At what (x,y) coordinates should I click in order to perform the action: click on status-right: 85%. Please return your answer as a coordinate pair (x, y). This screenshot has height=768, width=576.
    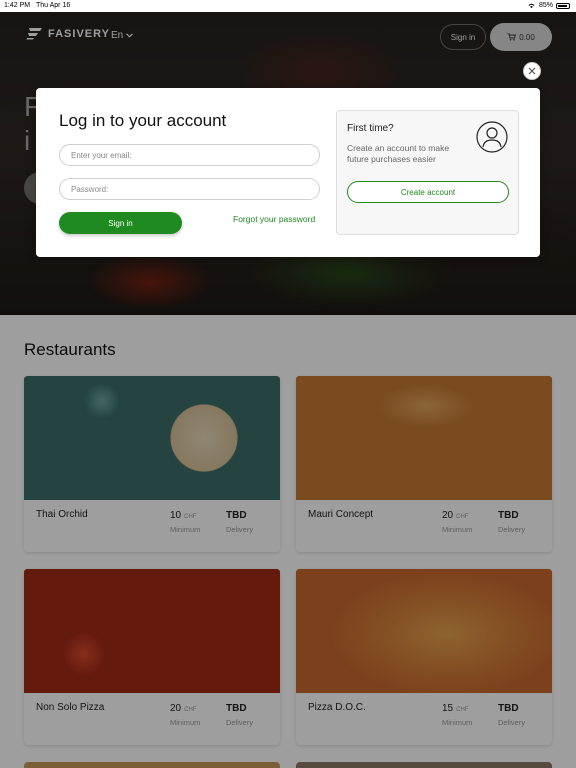
    Looking at the image, I should click on (548, 5).